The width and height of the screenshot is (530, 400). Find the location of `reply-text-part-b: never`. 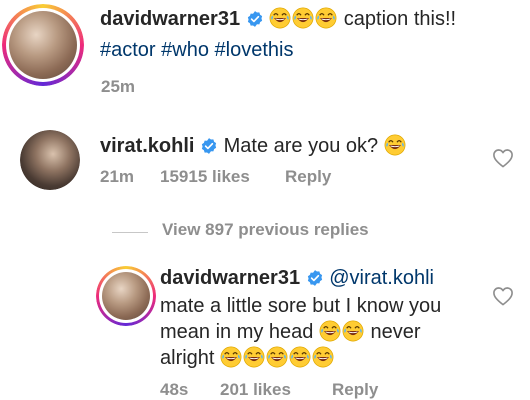

reply-text-part-b: never is located at coordinates (395, 332).